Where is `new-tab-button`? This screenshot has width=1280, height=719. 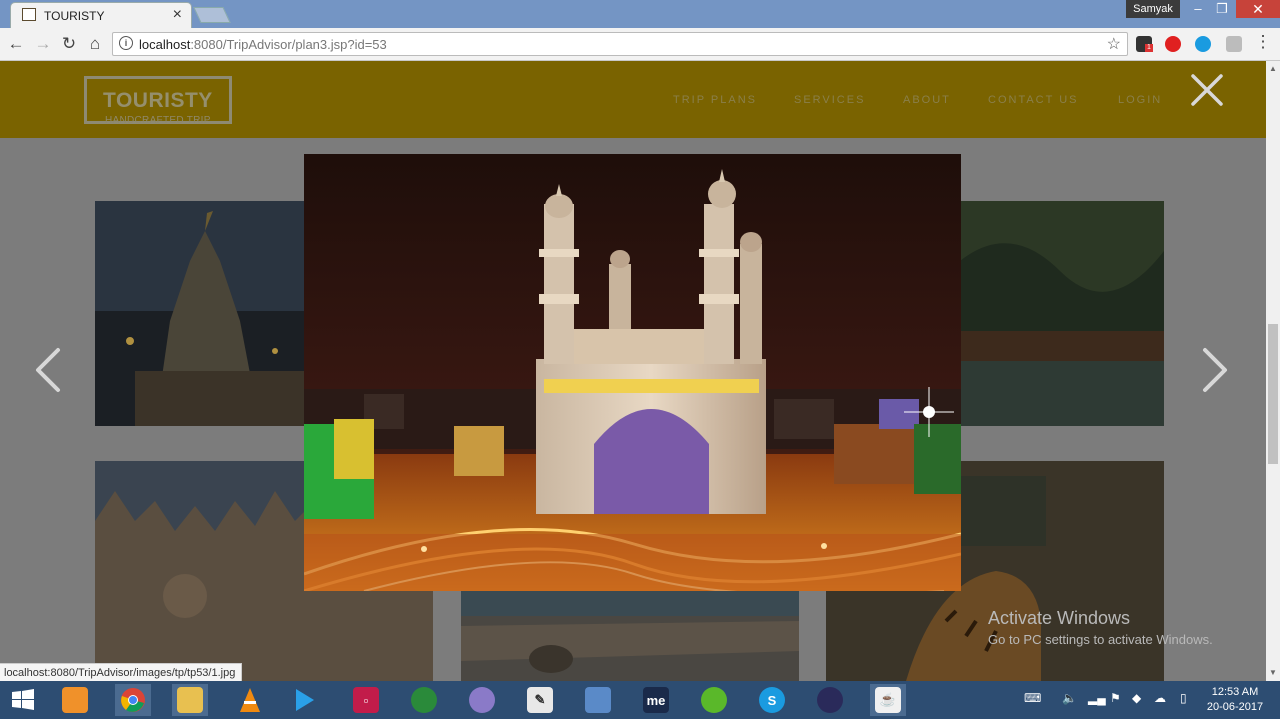
new-tab-button is located at coordinates (212, 15).